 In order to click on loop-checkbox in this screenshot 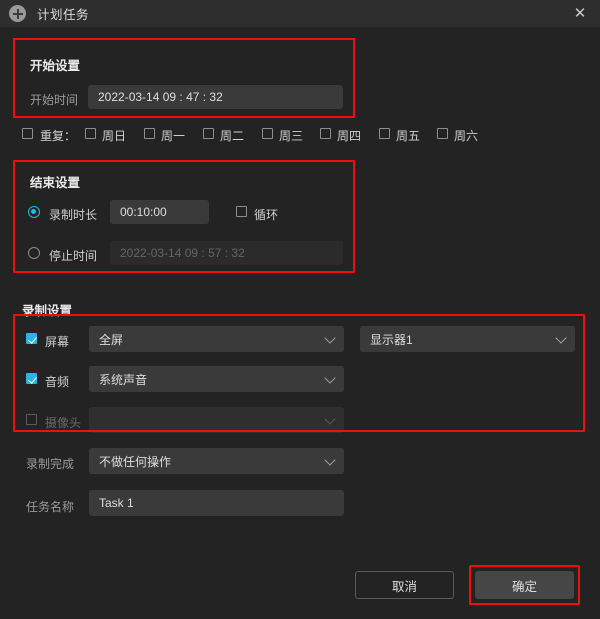, I will do `click(241, 211)`.